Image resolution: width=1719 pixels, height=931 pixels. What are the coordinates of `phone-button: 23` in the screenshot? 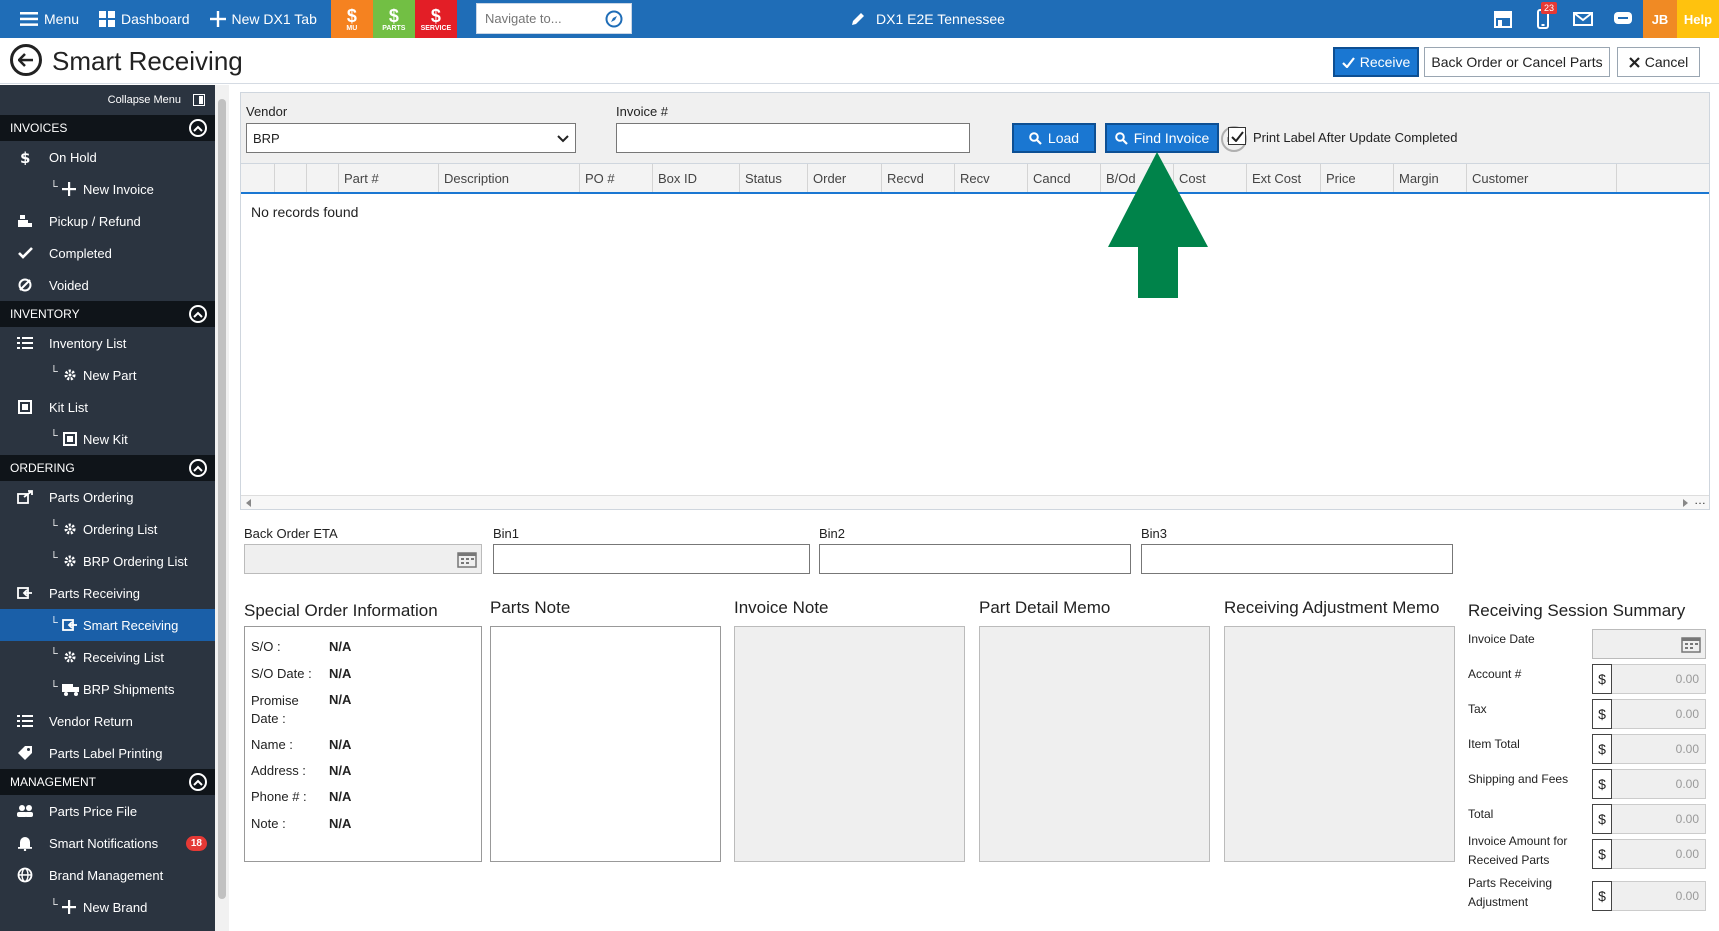 It's located at (1543, 19).